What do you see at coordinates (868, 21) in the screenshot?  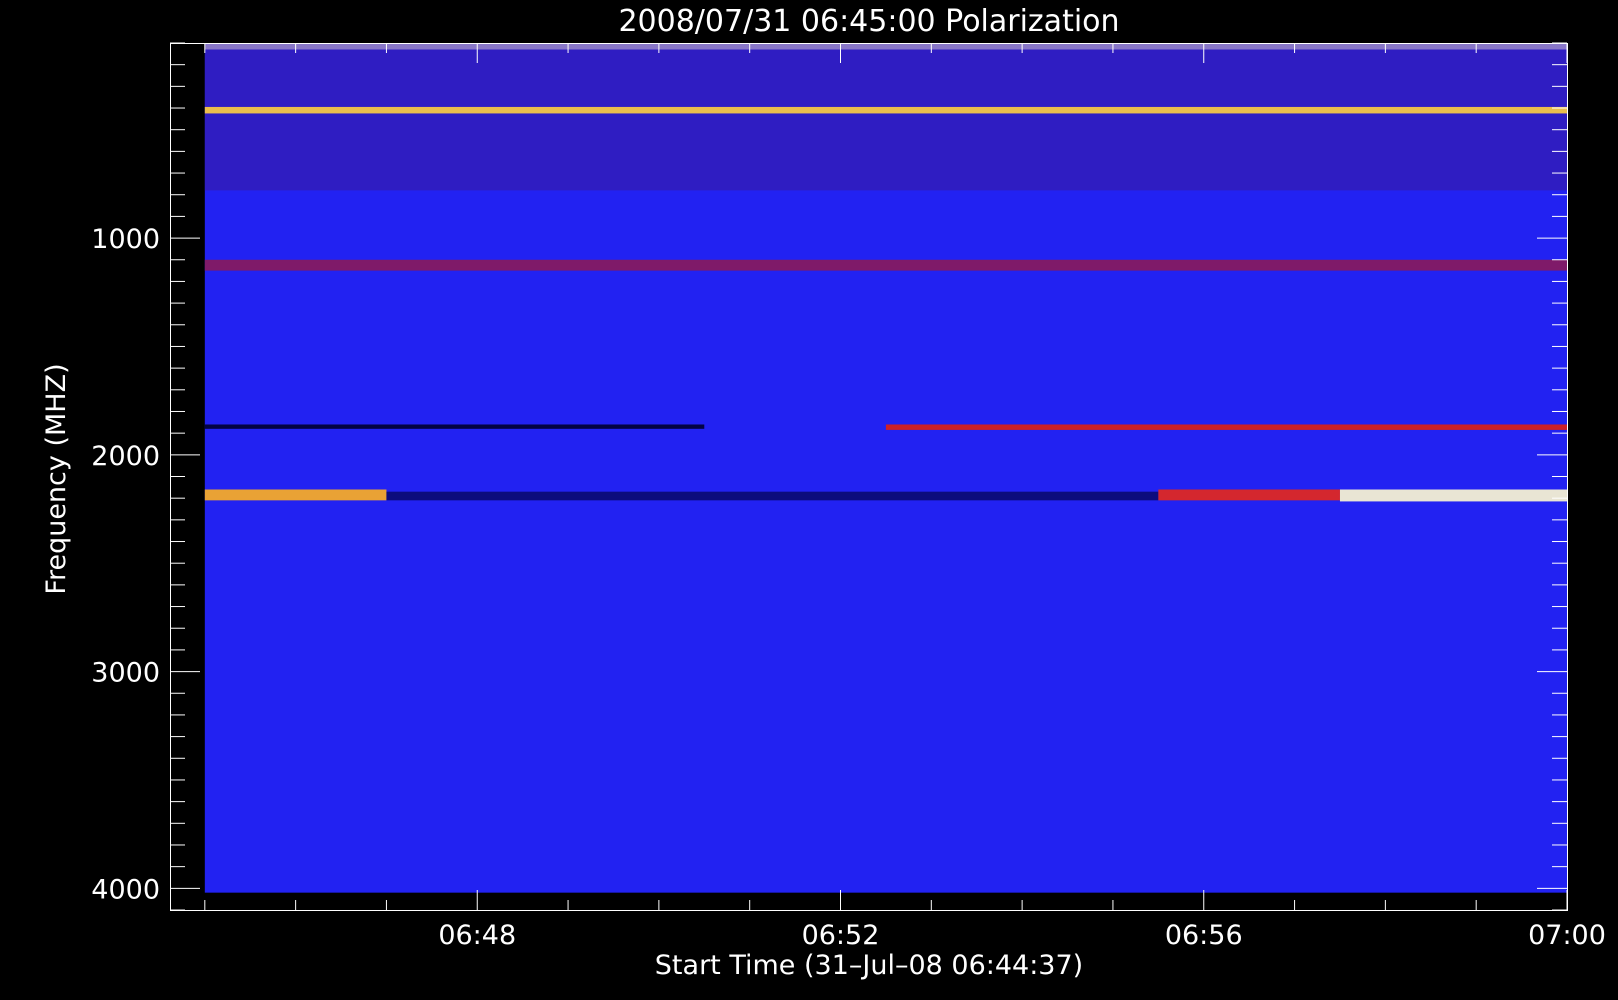 I see `chart-title: 2008/07/31 06:45:00 Polarization` at bounding box center [868, 21].